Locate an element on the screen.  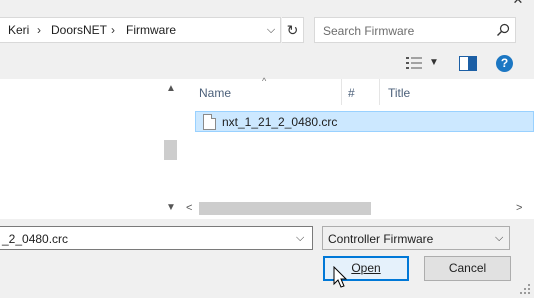
help-icon: ? is located at coordinates (504, 63).